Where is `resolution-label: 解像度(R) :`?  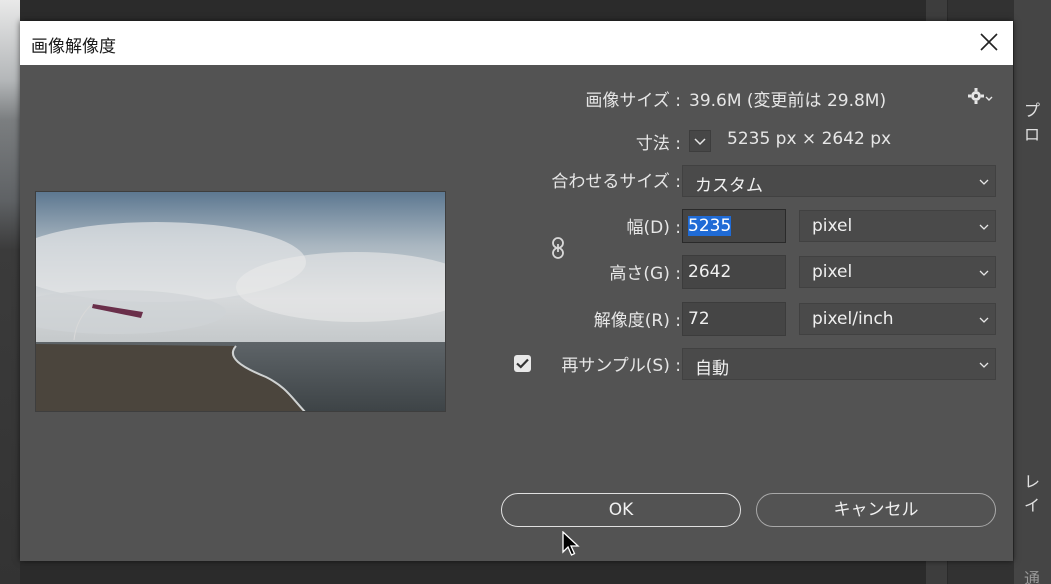
resolution-label: 解像度(R) : is located at coordinates (637, 321).